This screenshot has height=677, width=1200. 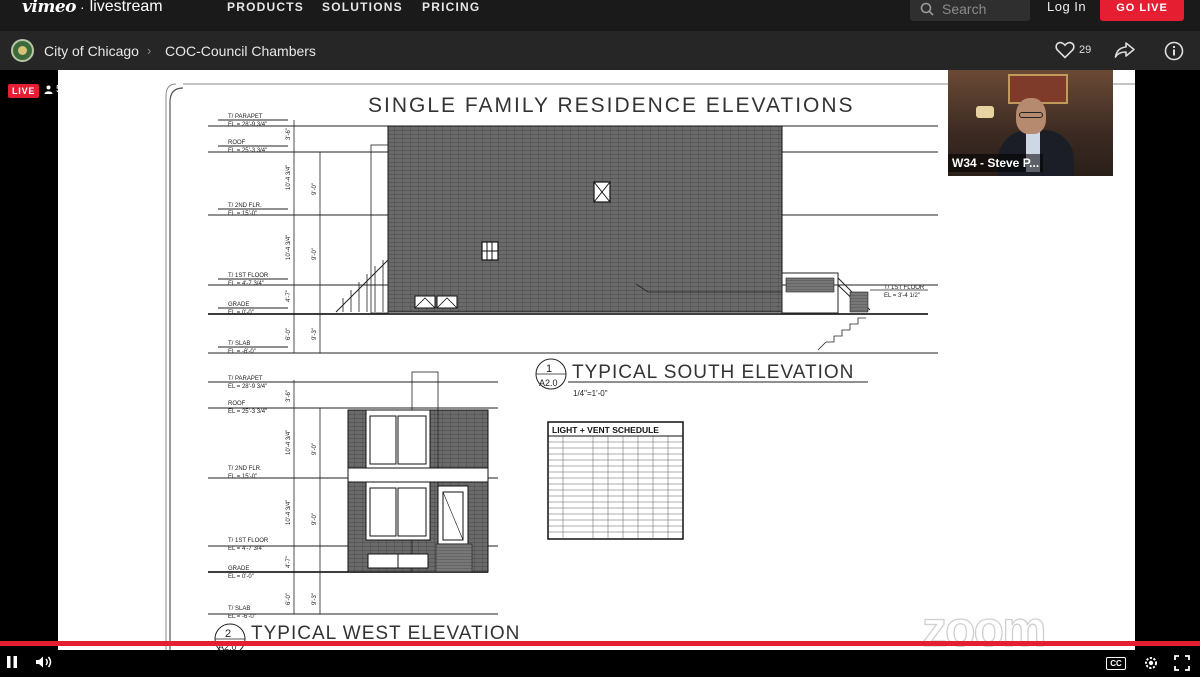 I want to click on south-dim-1: 3'-6", so click(x=289, y=134).